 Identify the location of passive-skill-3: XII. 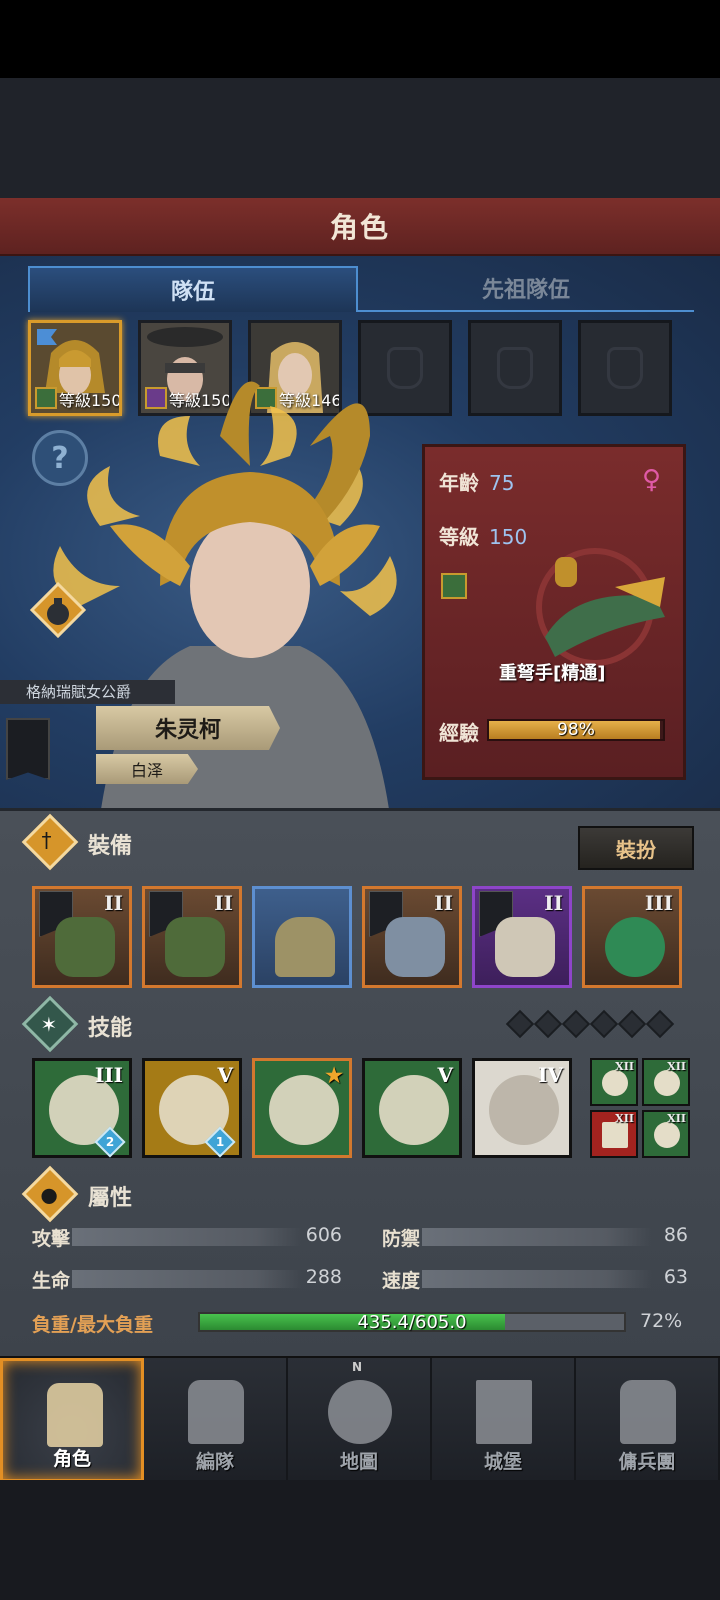
(614, 1134).